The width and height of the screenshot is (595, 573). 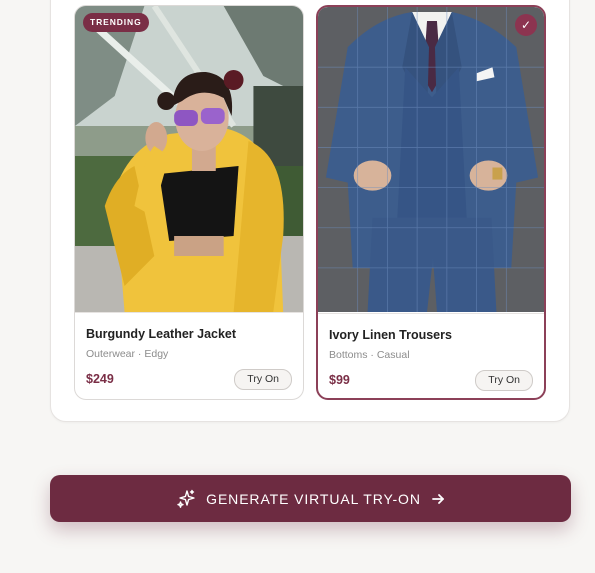 What do you see at coordinates (526, 25) in the screenshot?
I see `selected-check-icon: ✓` at bounding box center [526, 25].